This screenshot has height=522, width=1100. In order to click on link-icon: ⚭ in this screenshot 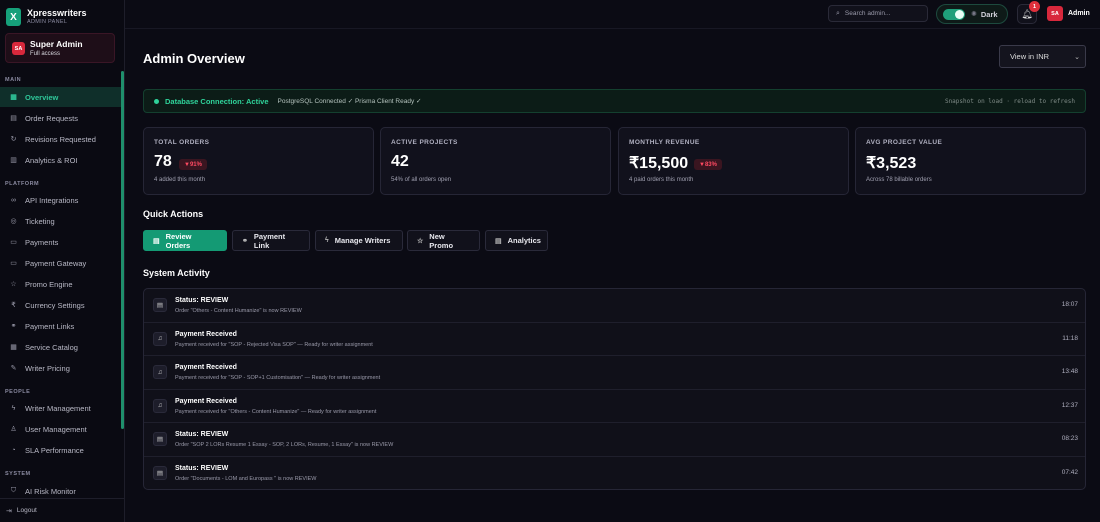, I will do `click(13, 326)`.